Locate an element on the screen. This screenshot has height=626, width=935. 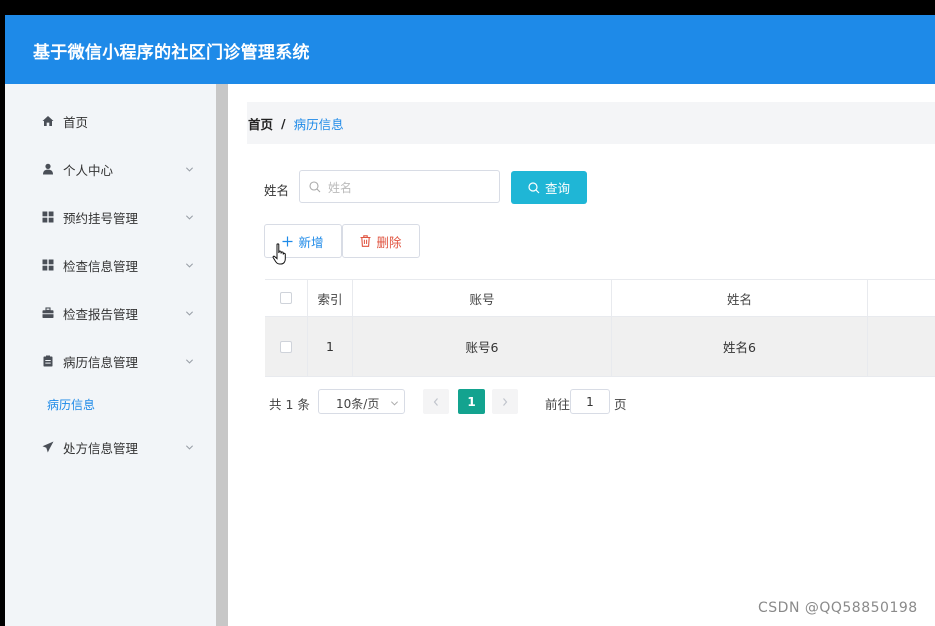
sidebar-item-appointment: 预约挂号管理 is located at coordinates (110, 217).